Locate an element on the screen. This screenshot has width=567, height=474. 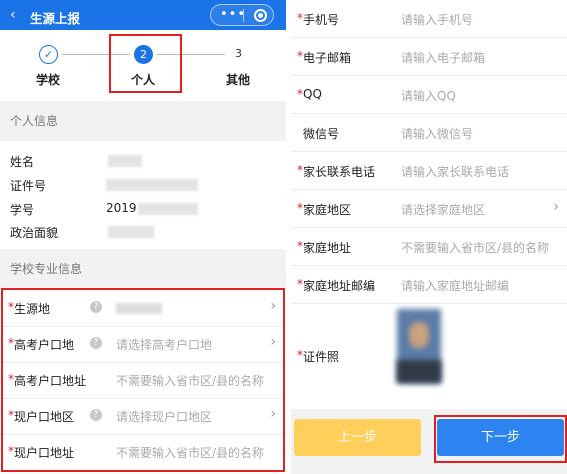
capsule-divider is located at coordinates (243, 15).